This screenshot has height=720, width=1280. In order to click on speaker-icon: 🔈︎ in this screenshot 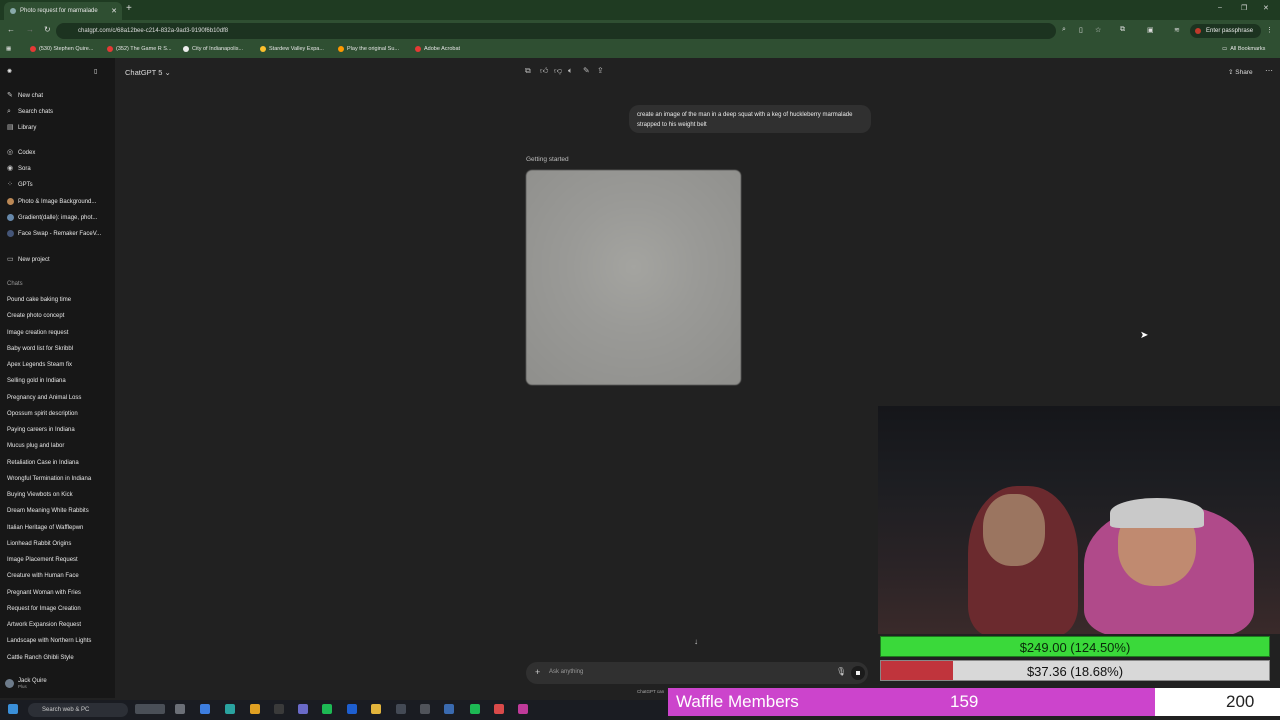, I will do `click(570, 71)`.